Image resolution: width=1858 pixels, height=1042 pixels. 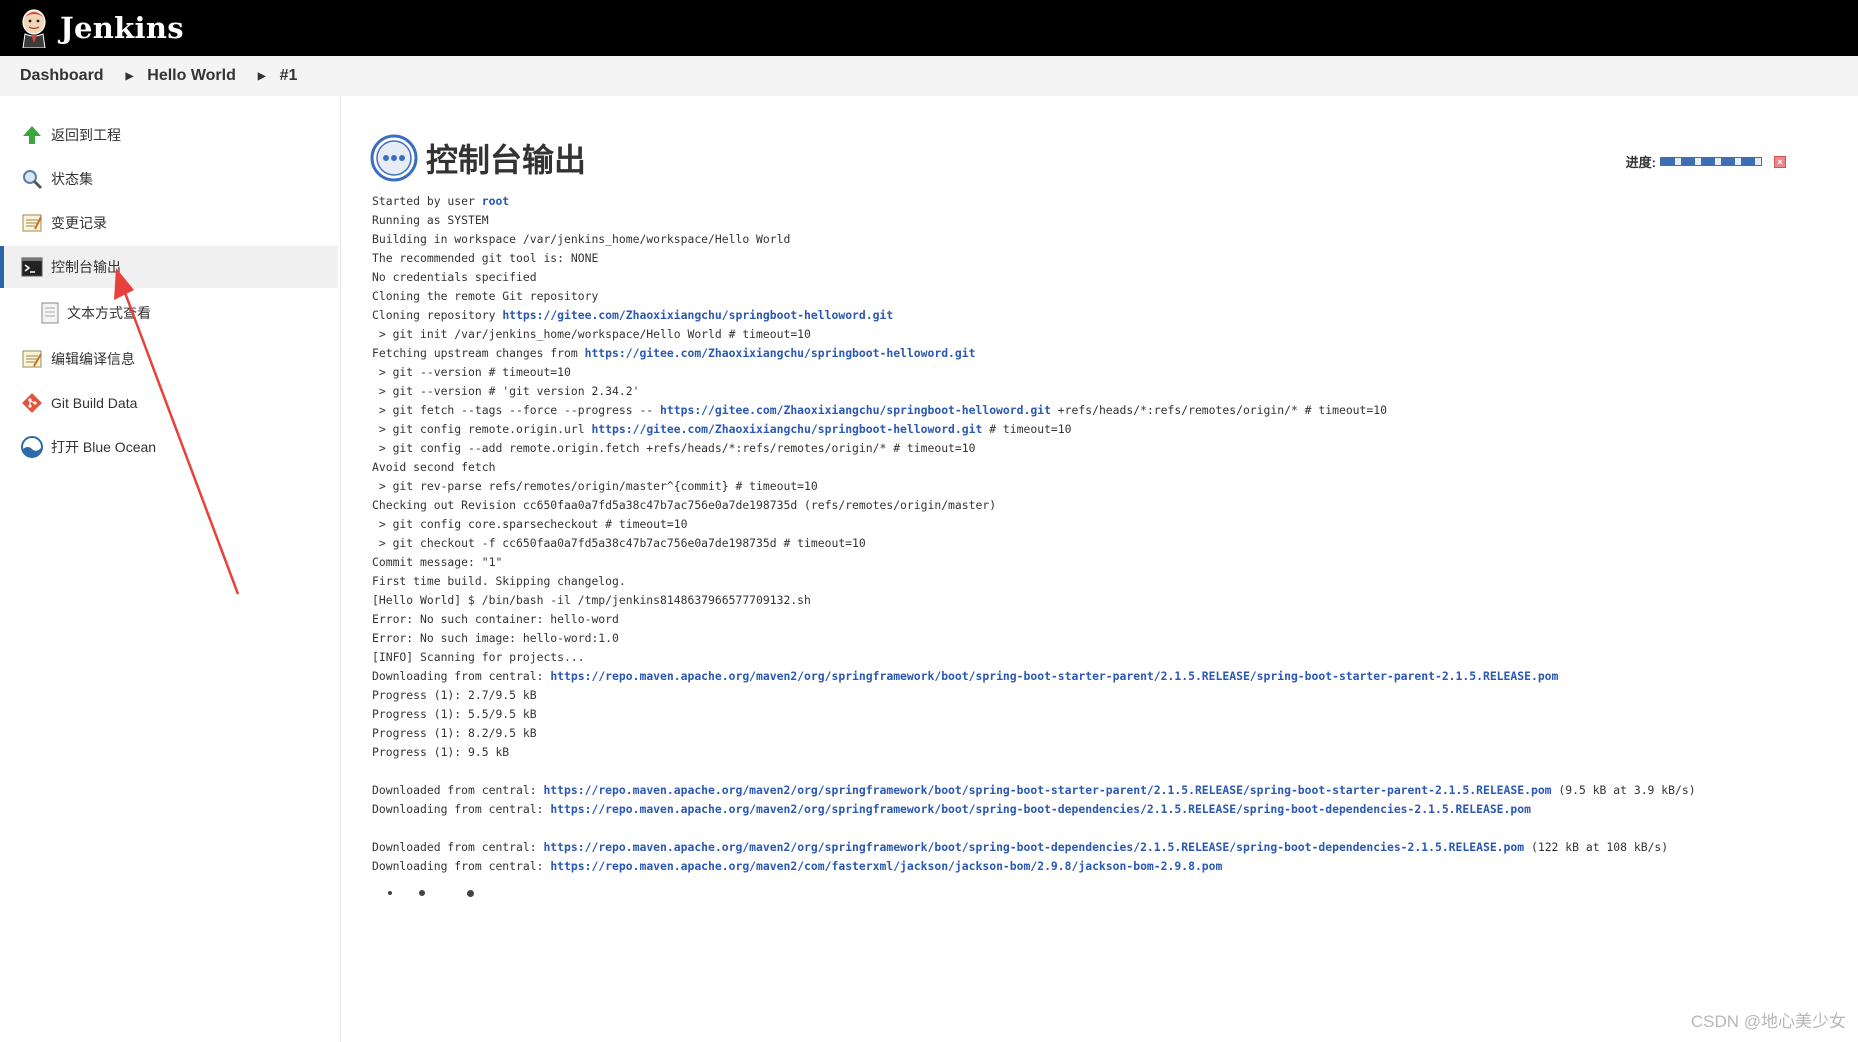 I want to click on console-line: Progress (1): 2.7/9.5 kB, so click(x=1115, y=695).